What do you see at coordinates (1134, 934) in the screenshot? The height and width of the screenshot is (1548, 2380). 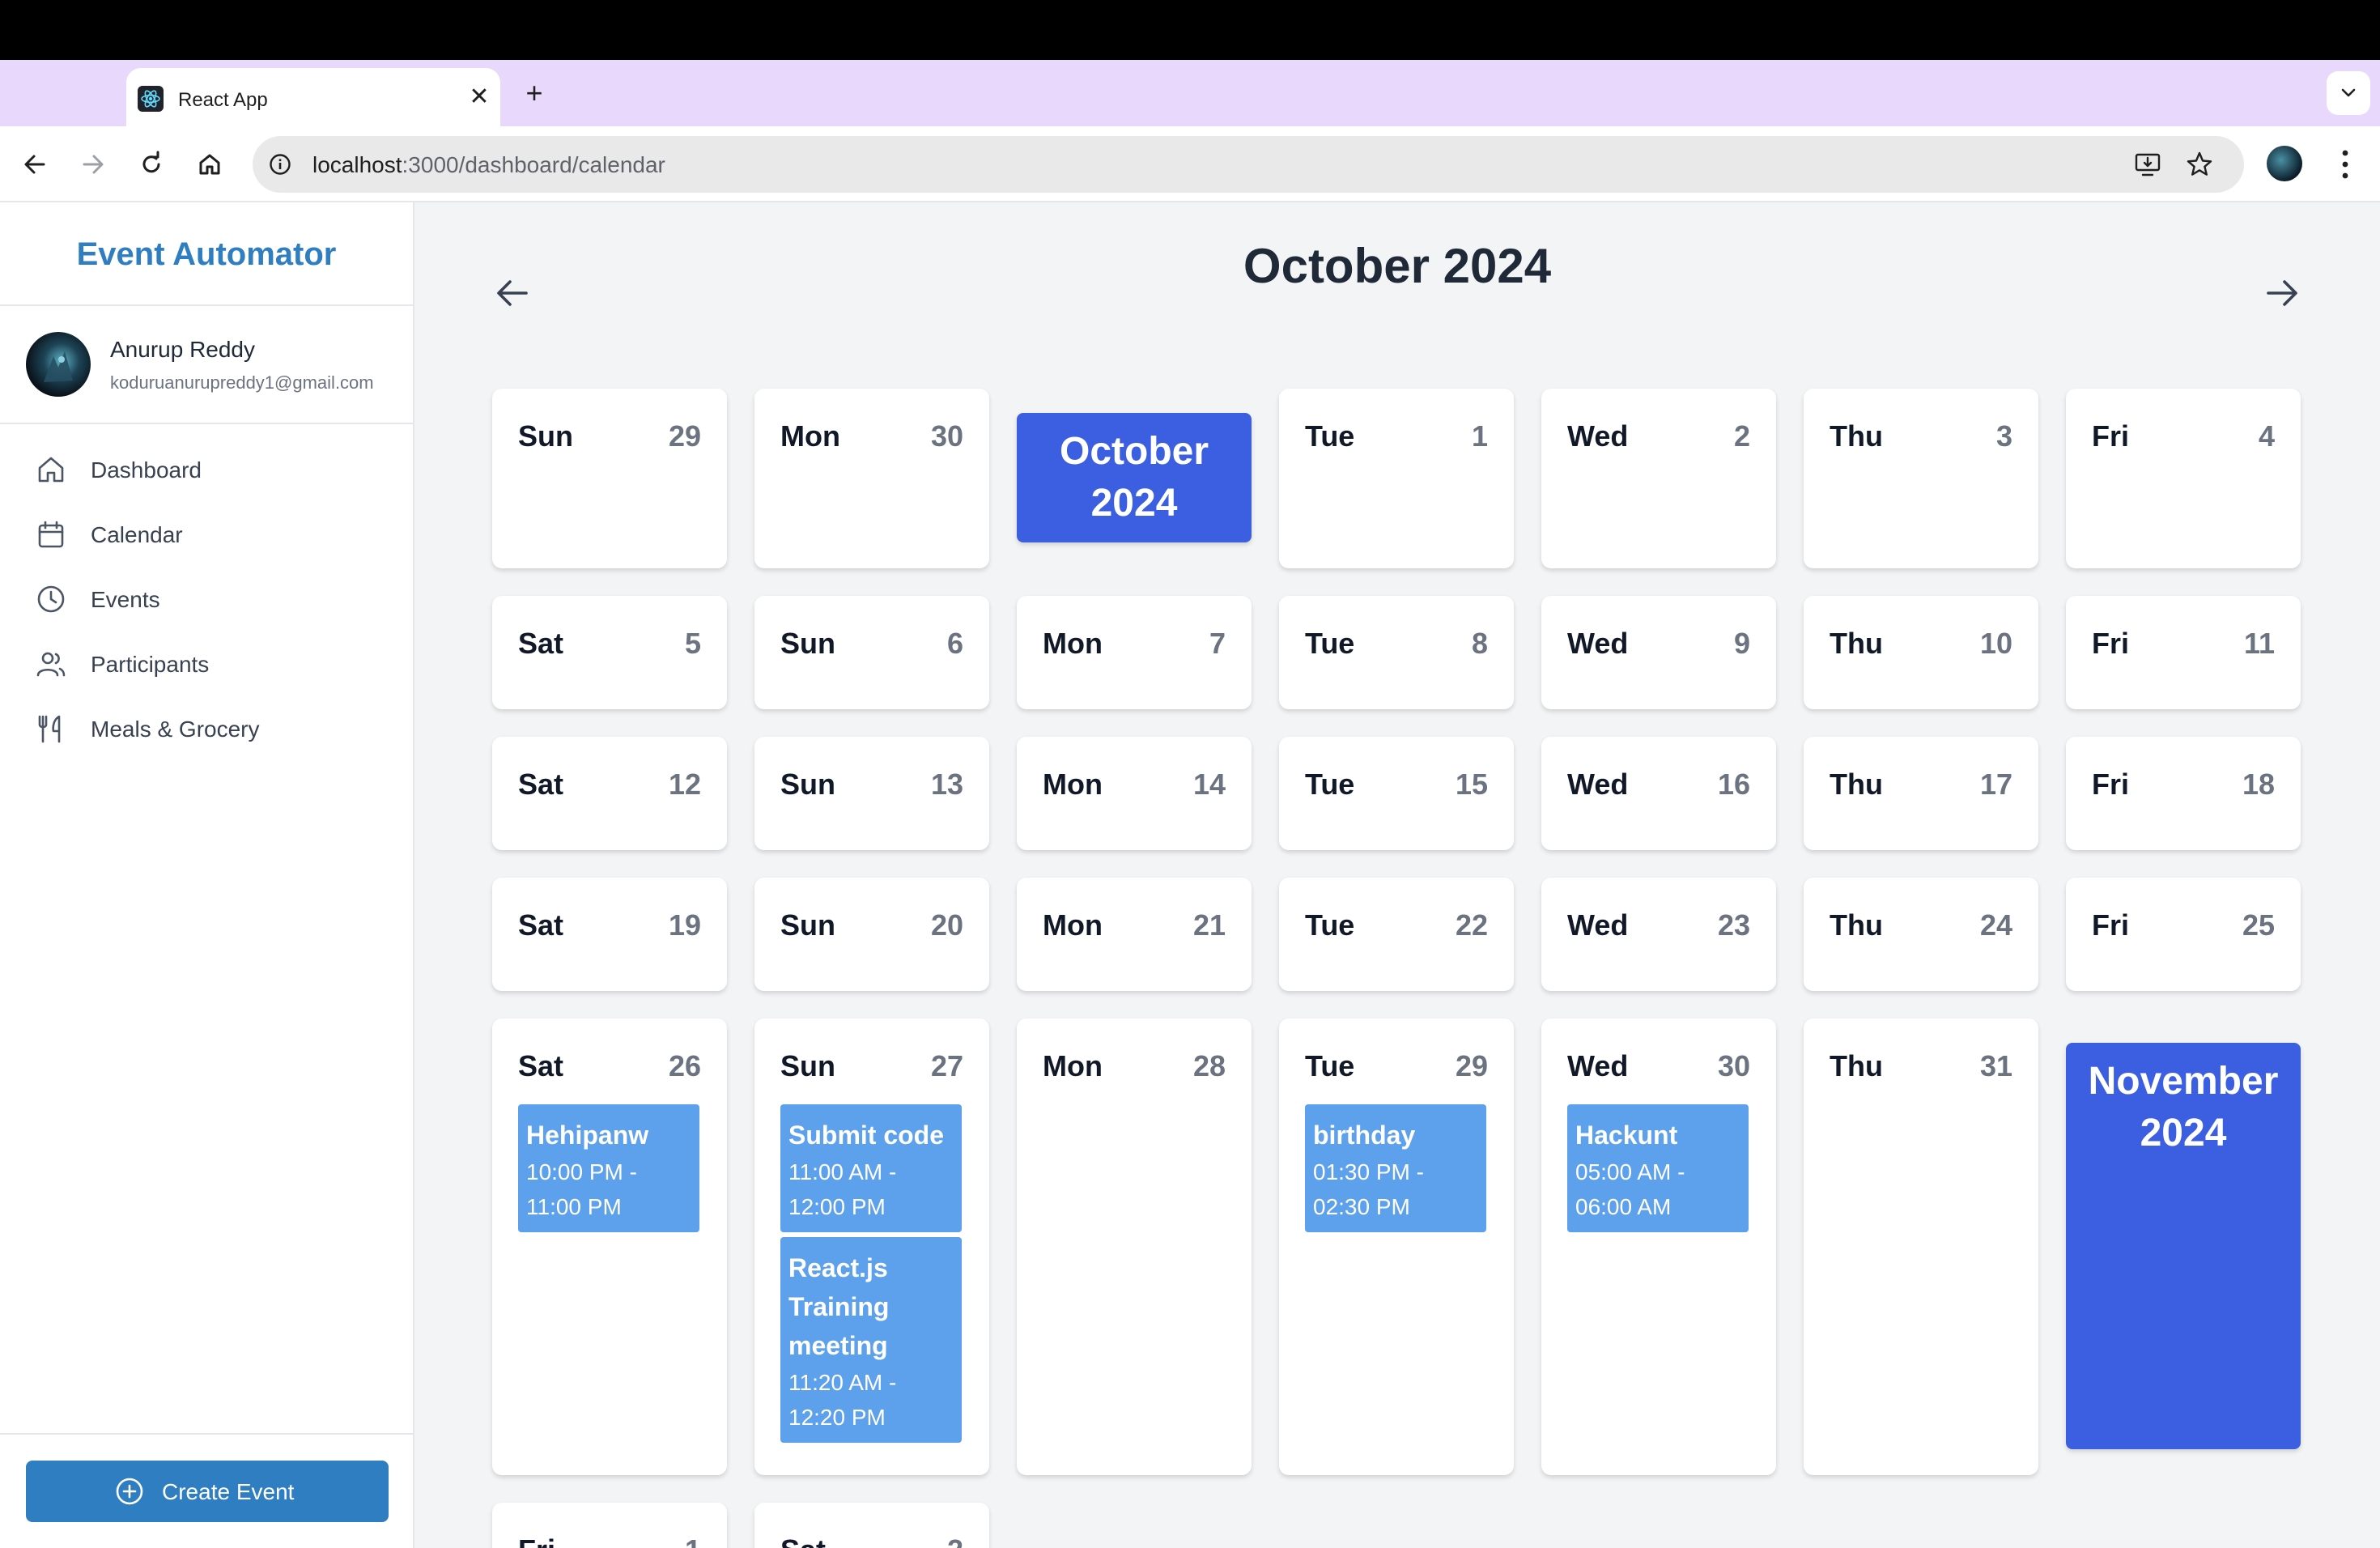 I see `day-cell: Mon 21` at bounding box center [1134, 934].